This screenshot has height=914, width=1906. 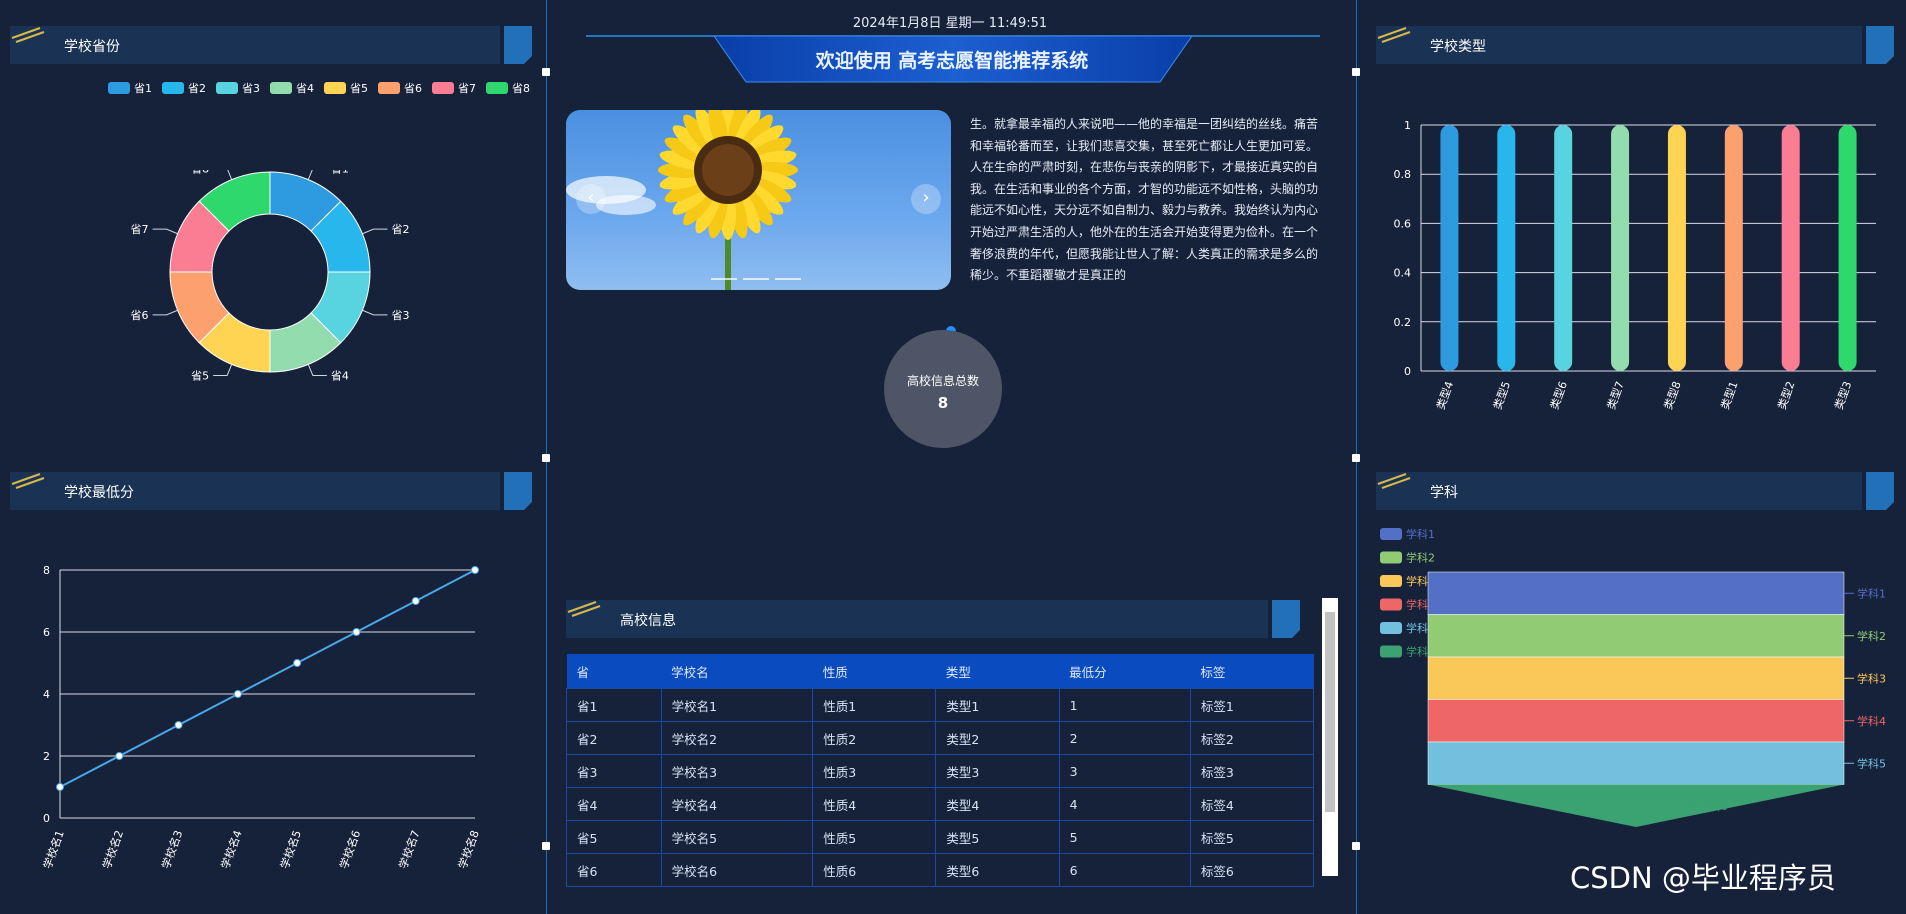 I want to click on table-scrollbar, so click(x=1330, y=737).